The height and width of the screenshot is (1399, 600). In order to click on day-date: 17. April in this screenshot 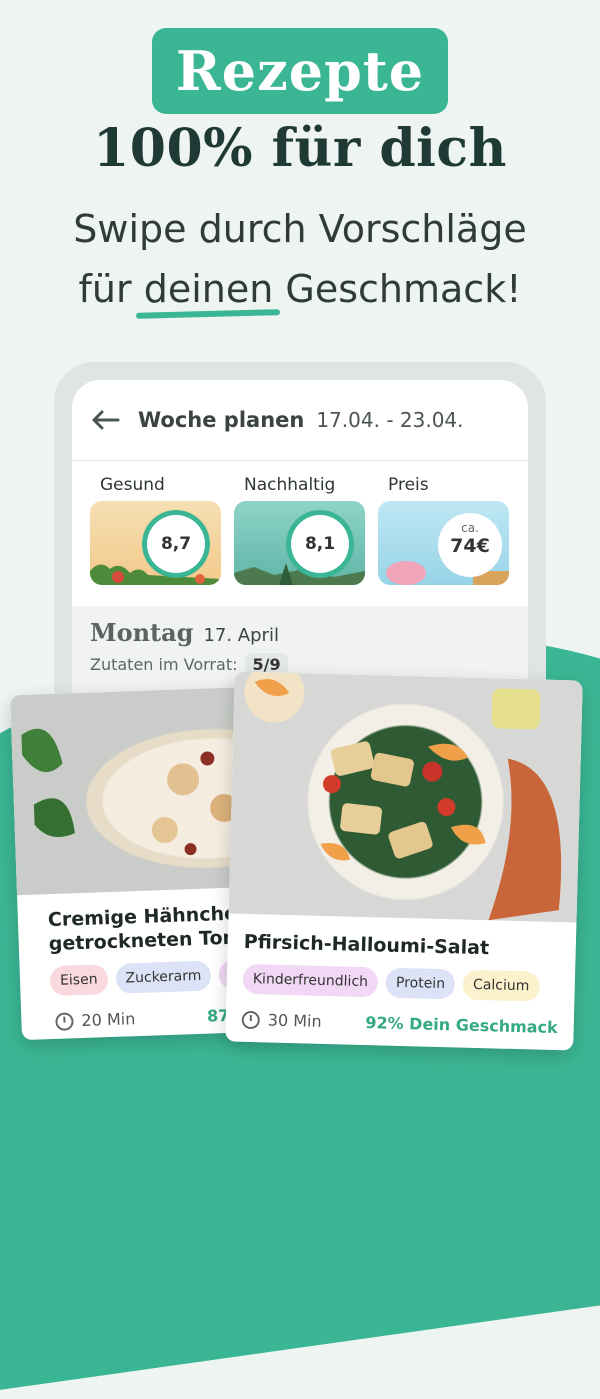, I will do `click(241, 635)`.